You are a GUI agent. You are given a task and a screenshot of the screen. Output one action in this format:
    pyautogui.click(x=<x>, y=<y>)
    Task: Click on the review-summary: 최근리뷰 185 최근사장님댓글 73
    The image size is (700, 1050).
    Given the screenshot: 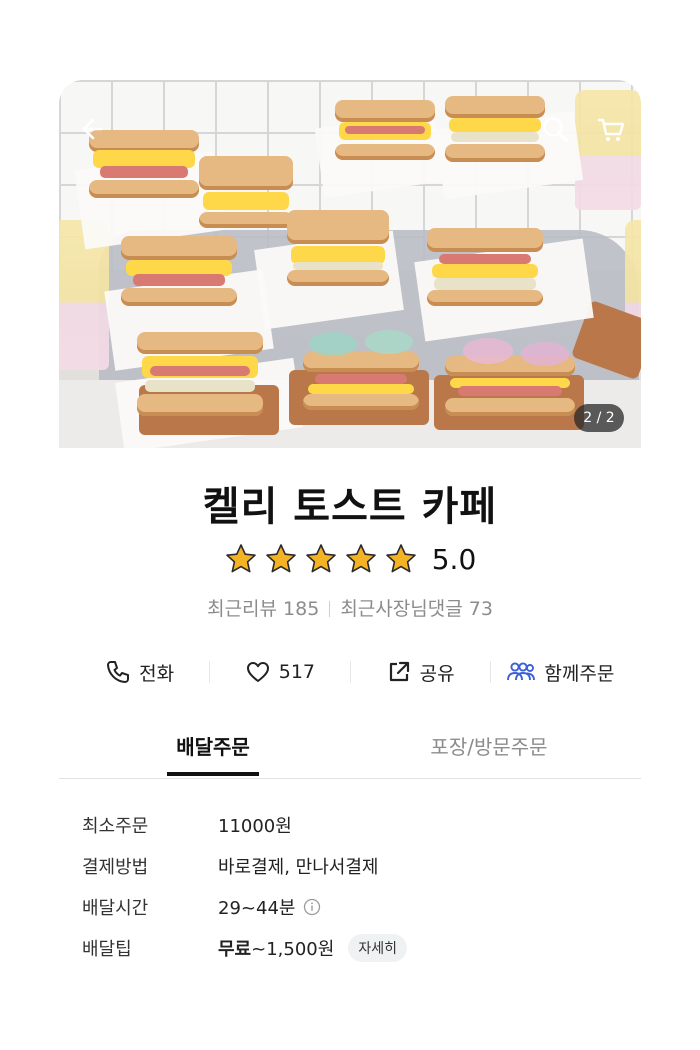 What is the action you would take?
    pyautogui.click(x=350, y=607)
    